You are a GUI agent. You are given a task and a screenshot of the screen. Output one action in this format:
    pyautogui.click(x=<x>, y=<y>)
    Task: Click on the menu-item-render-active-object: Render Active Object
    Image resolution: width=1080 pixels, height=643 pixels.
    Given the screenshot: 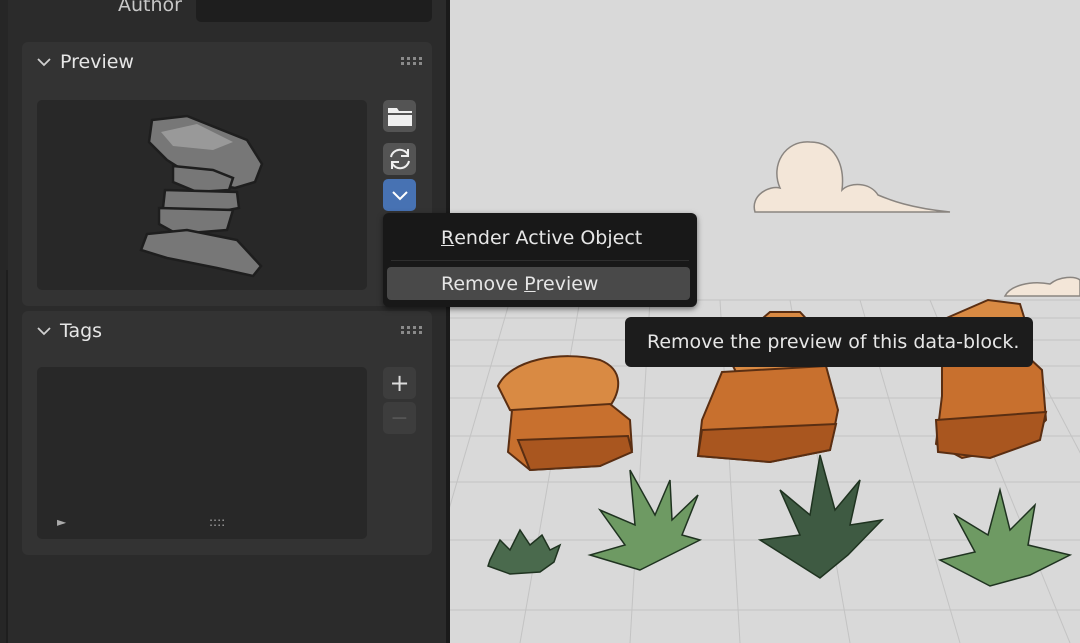 What is the action you would take?
    pyautogui.click(x=538, y=237)
    